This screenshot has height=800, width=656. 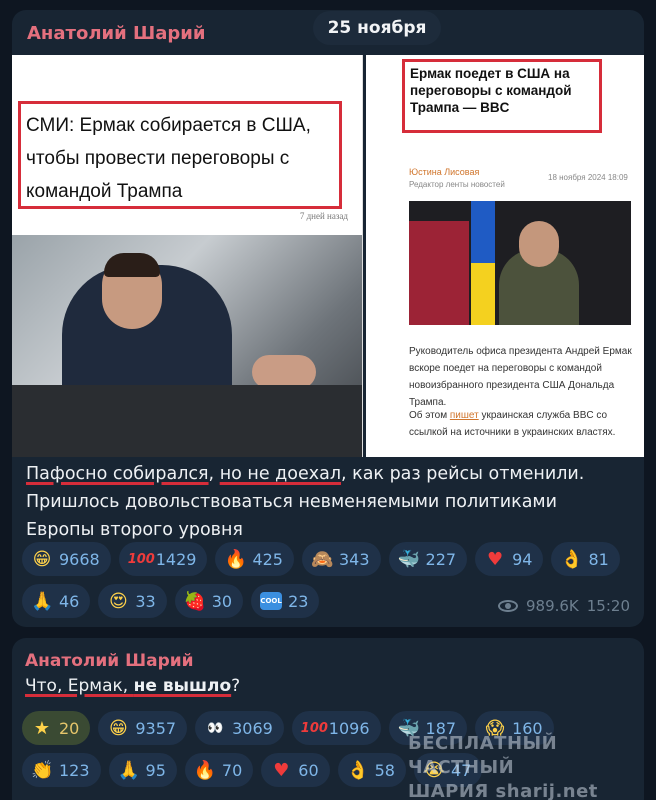 I want to click on reaction-button: ♥ 60, so click(x=295, y=770).